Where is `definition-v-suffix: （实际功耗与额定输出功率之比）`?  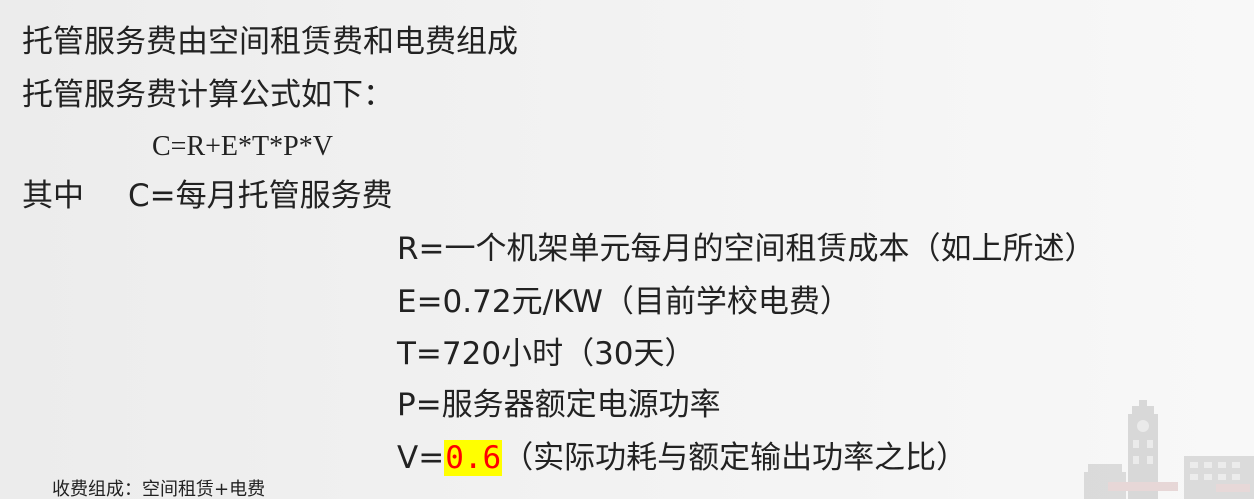
definition-v-suffix: （实际功耗与额定输出功率之比） is located at coordinates (735, 458).